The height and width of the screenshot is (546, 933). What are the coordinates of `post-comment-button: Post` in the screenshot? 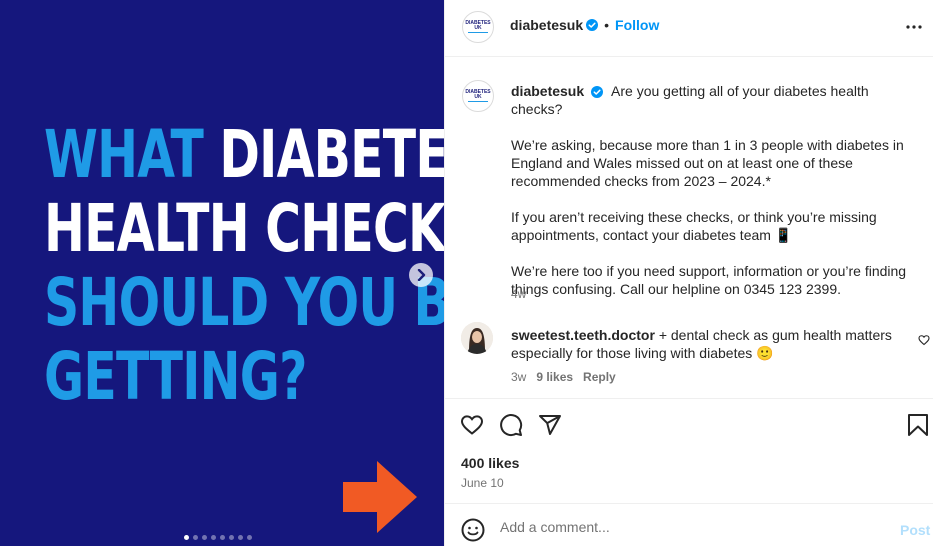 It's located at (915, 530).